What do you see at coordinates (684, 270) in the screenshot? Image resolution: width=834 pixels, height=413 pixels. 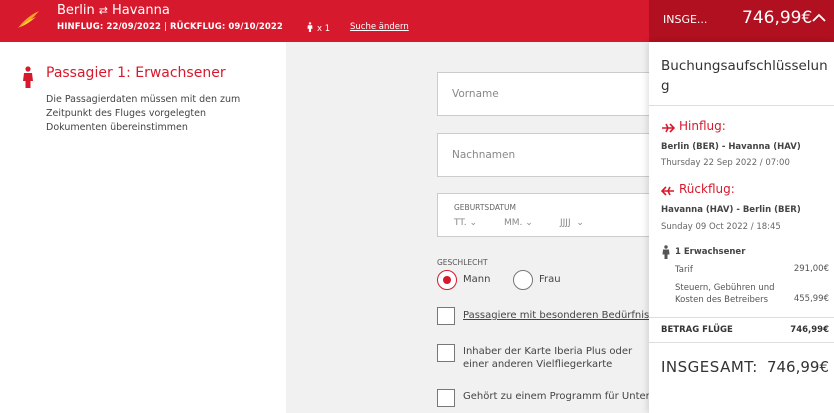 I see `fare-label: Tarif` at bounding box center [684, 270].